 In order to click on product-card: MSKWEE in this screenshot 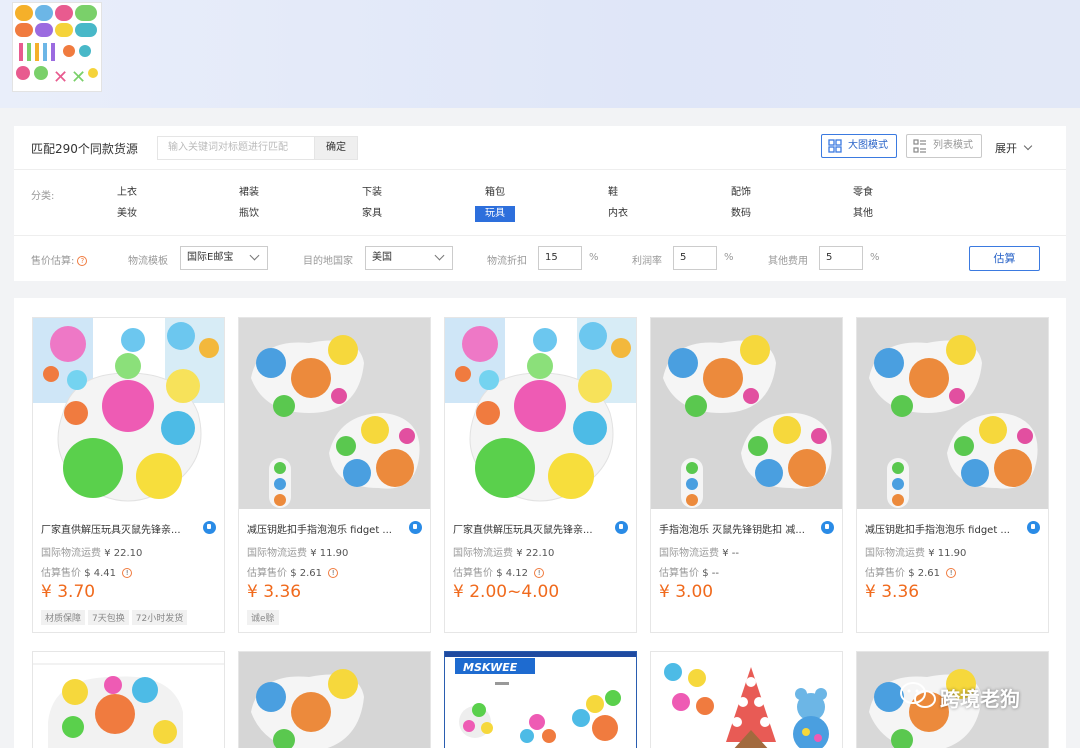, I will do `click(540, 699)`.